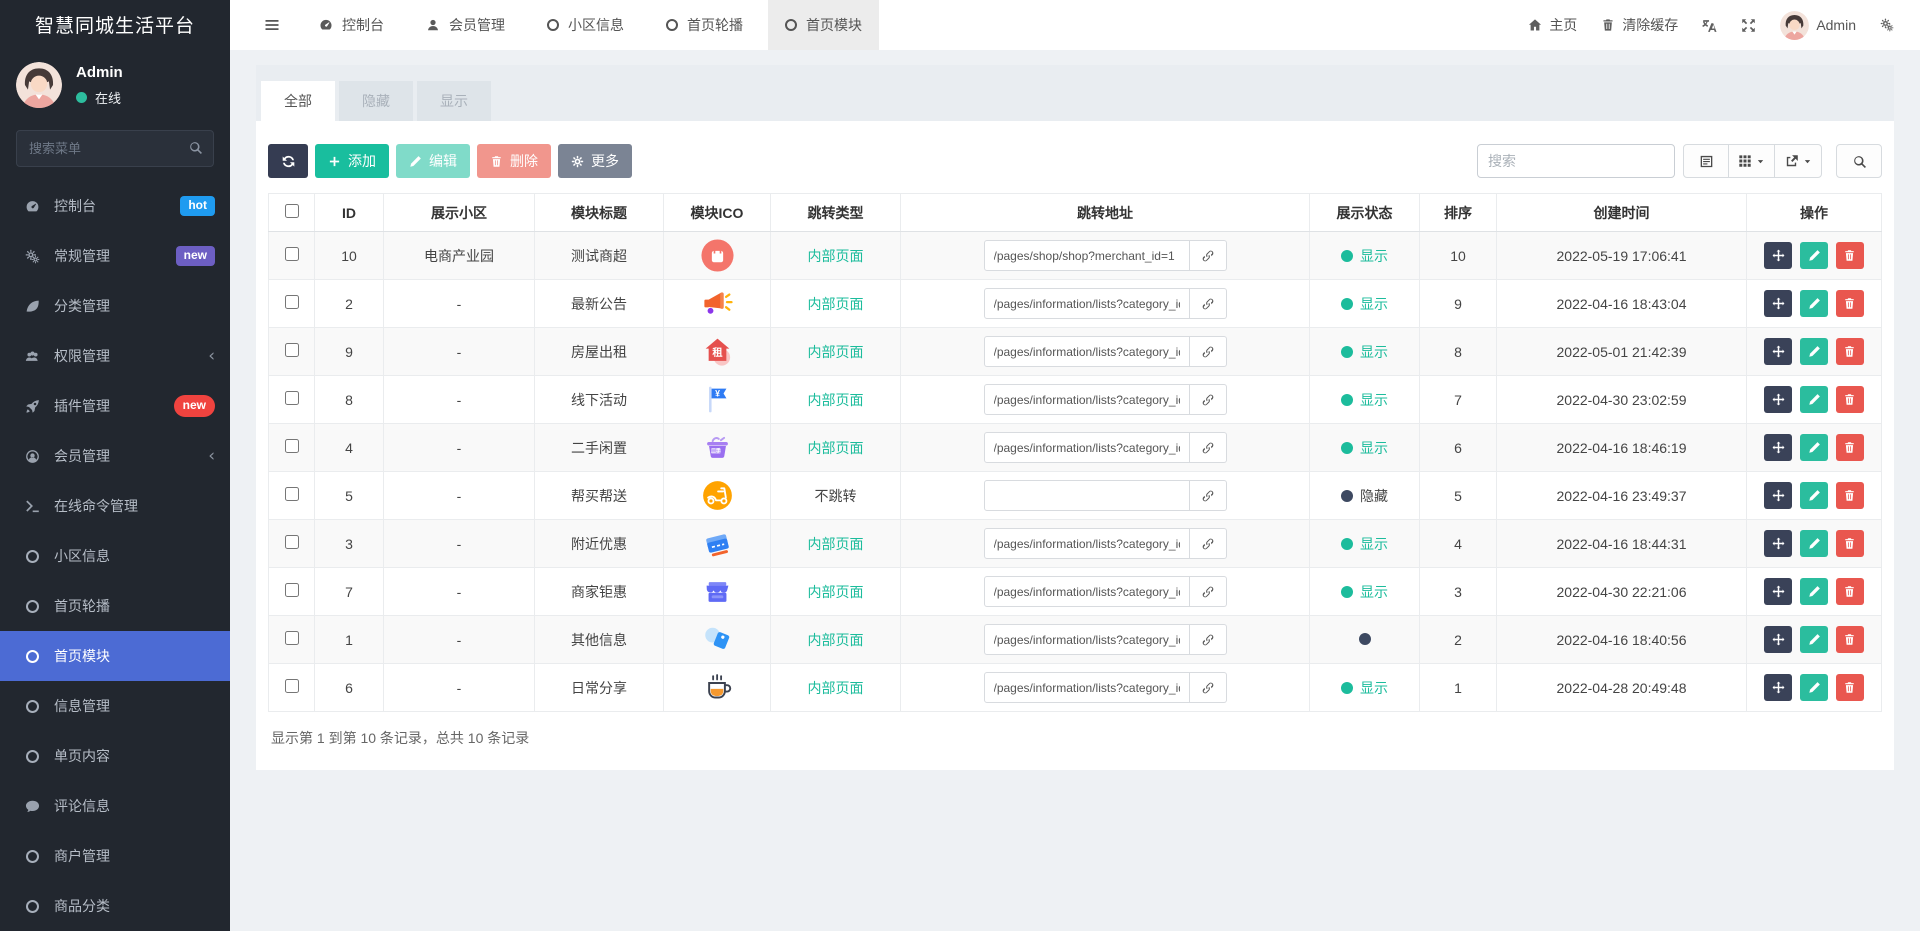 Image resolution: width=1920 pixels, height=931 pixels. What do you see at coordinates (376, 101) in the screenshot?
I see `filter-tab-1: 隐藏` at bounding box center [376, 101].